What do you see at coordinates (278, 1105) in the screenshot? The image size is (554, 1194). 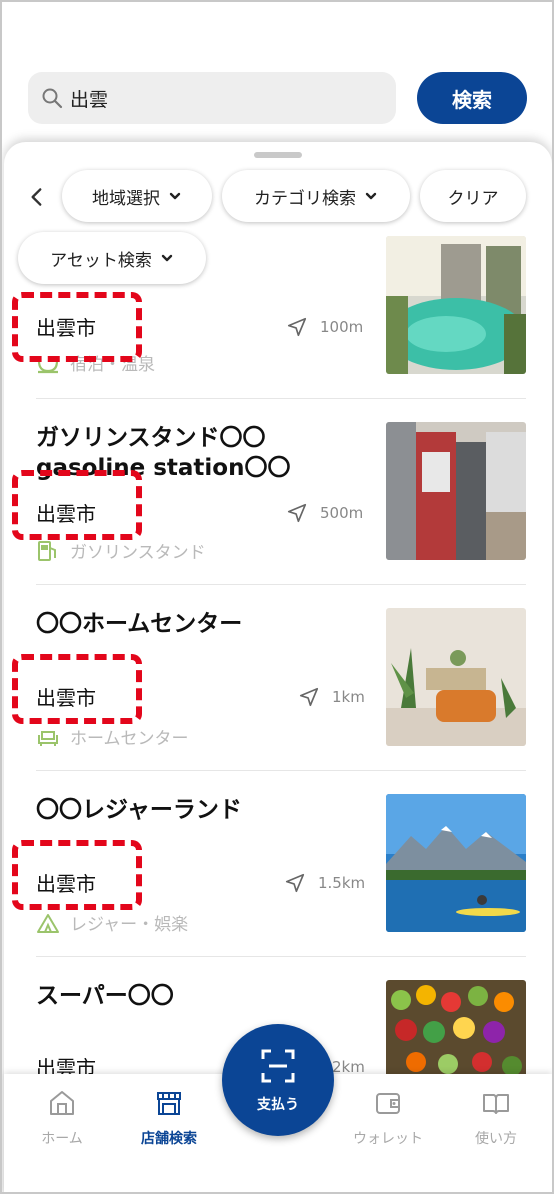 I see `pay-button-label: 支払う` at bounding box center [278, 1105].